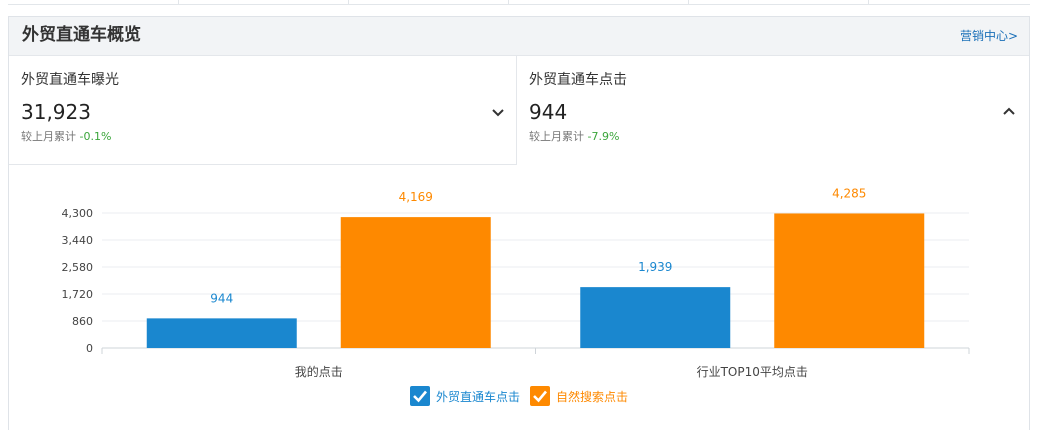  I want to click on compare-delta: -7.9%, so click(603, 136).